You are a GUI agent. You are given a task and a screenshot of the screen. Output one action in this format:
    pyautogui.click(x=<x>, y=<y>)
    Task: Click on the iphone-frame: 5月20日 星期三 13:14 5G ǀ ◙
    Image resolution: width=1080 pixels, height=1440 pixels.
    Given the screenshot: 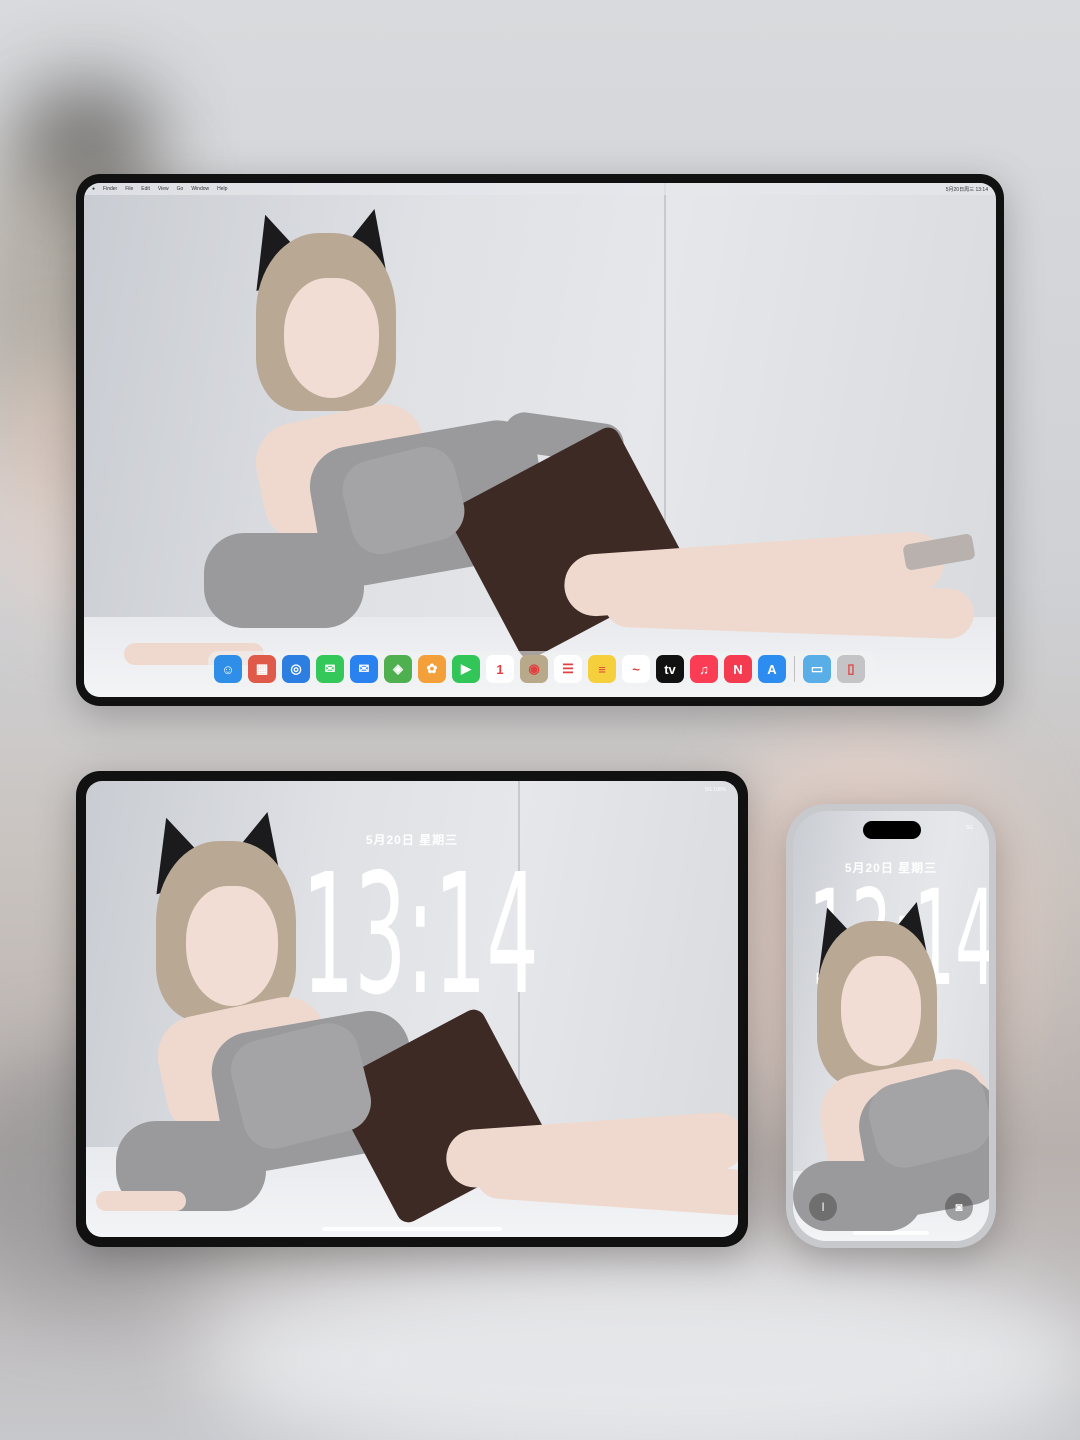 What is the action you would take?
    pyautogui.click(x=891, y=1026)
    